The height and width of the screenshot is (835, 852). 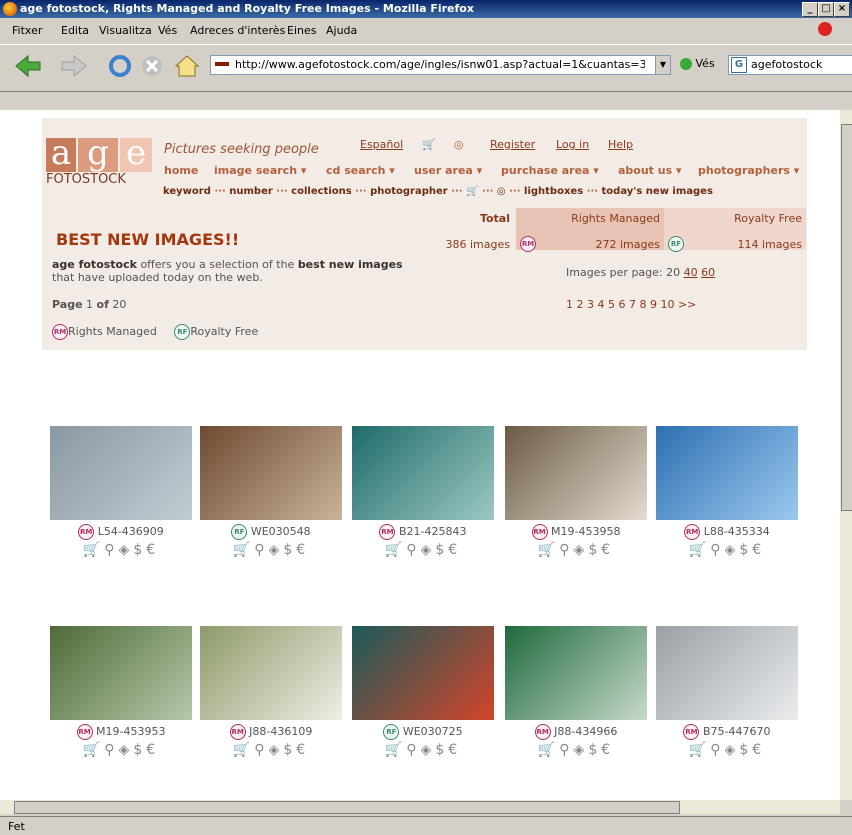 What do you see at coordinates (381, 144) in the screenshot?
I see `link-espanol: Español` at bounding box center [381, 144].